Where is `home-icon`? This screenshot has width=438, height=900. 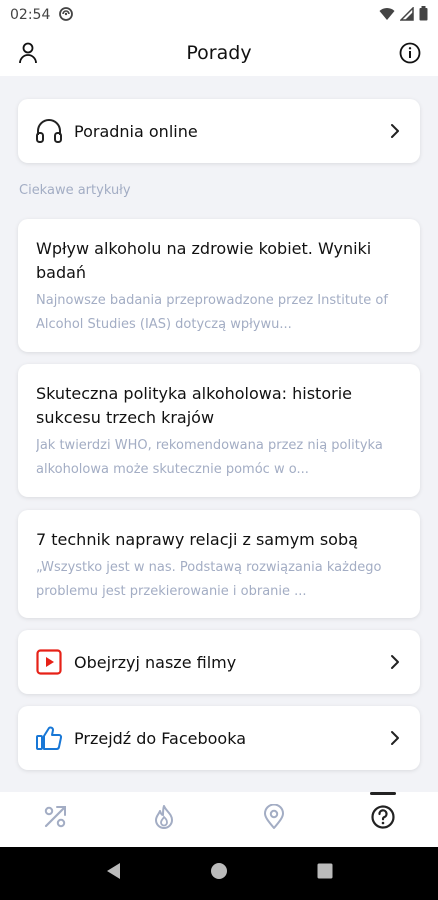 home-icon is located at coordinates (219, 873).